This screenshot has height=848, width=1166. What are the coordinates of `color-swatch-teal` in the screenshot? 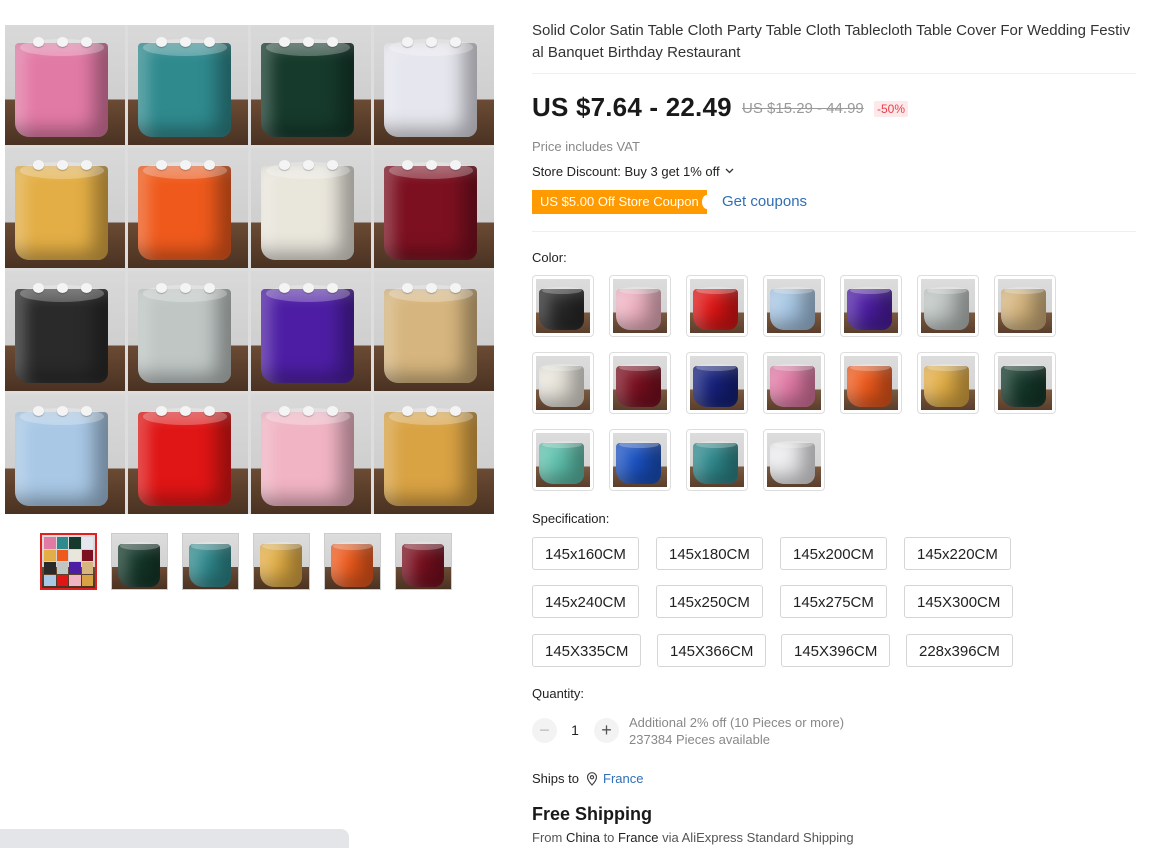 It's located at (717, 460).